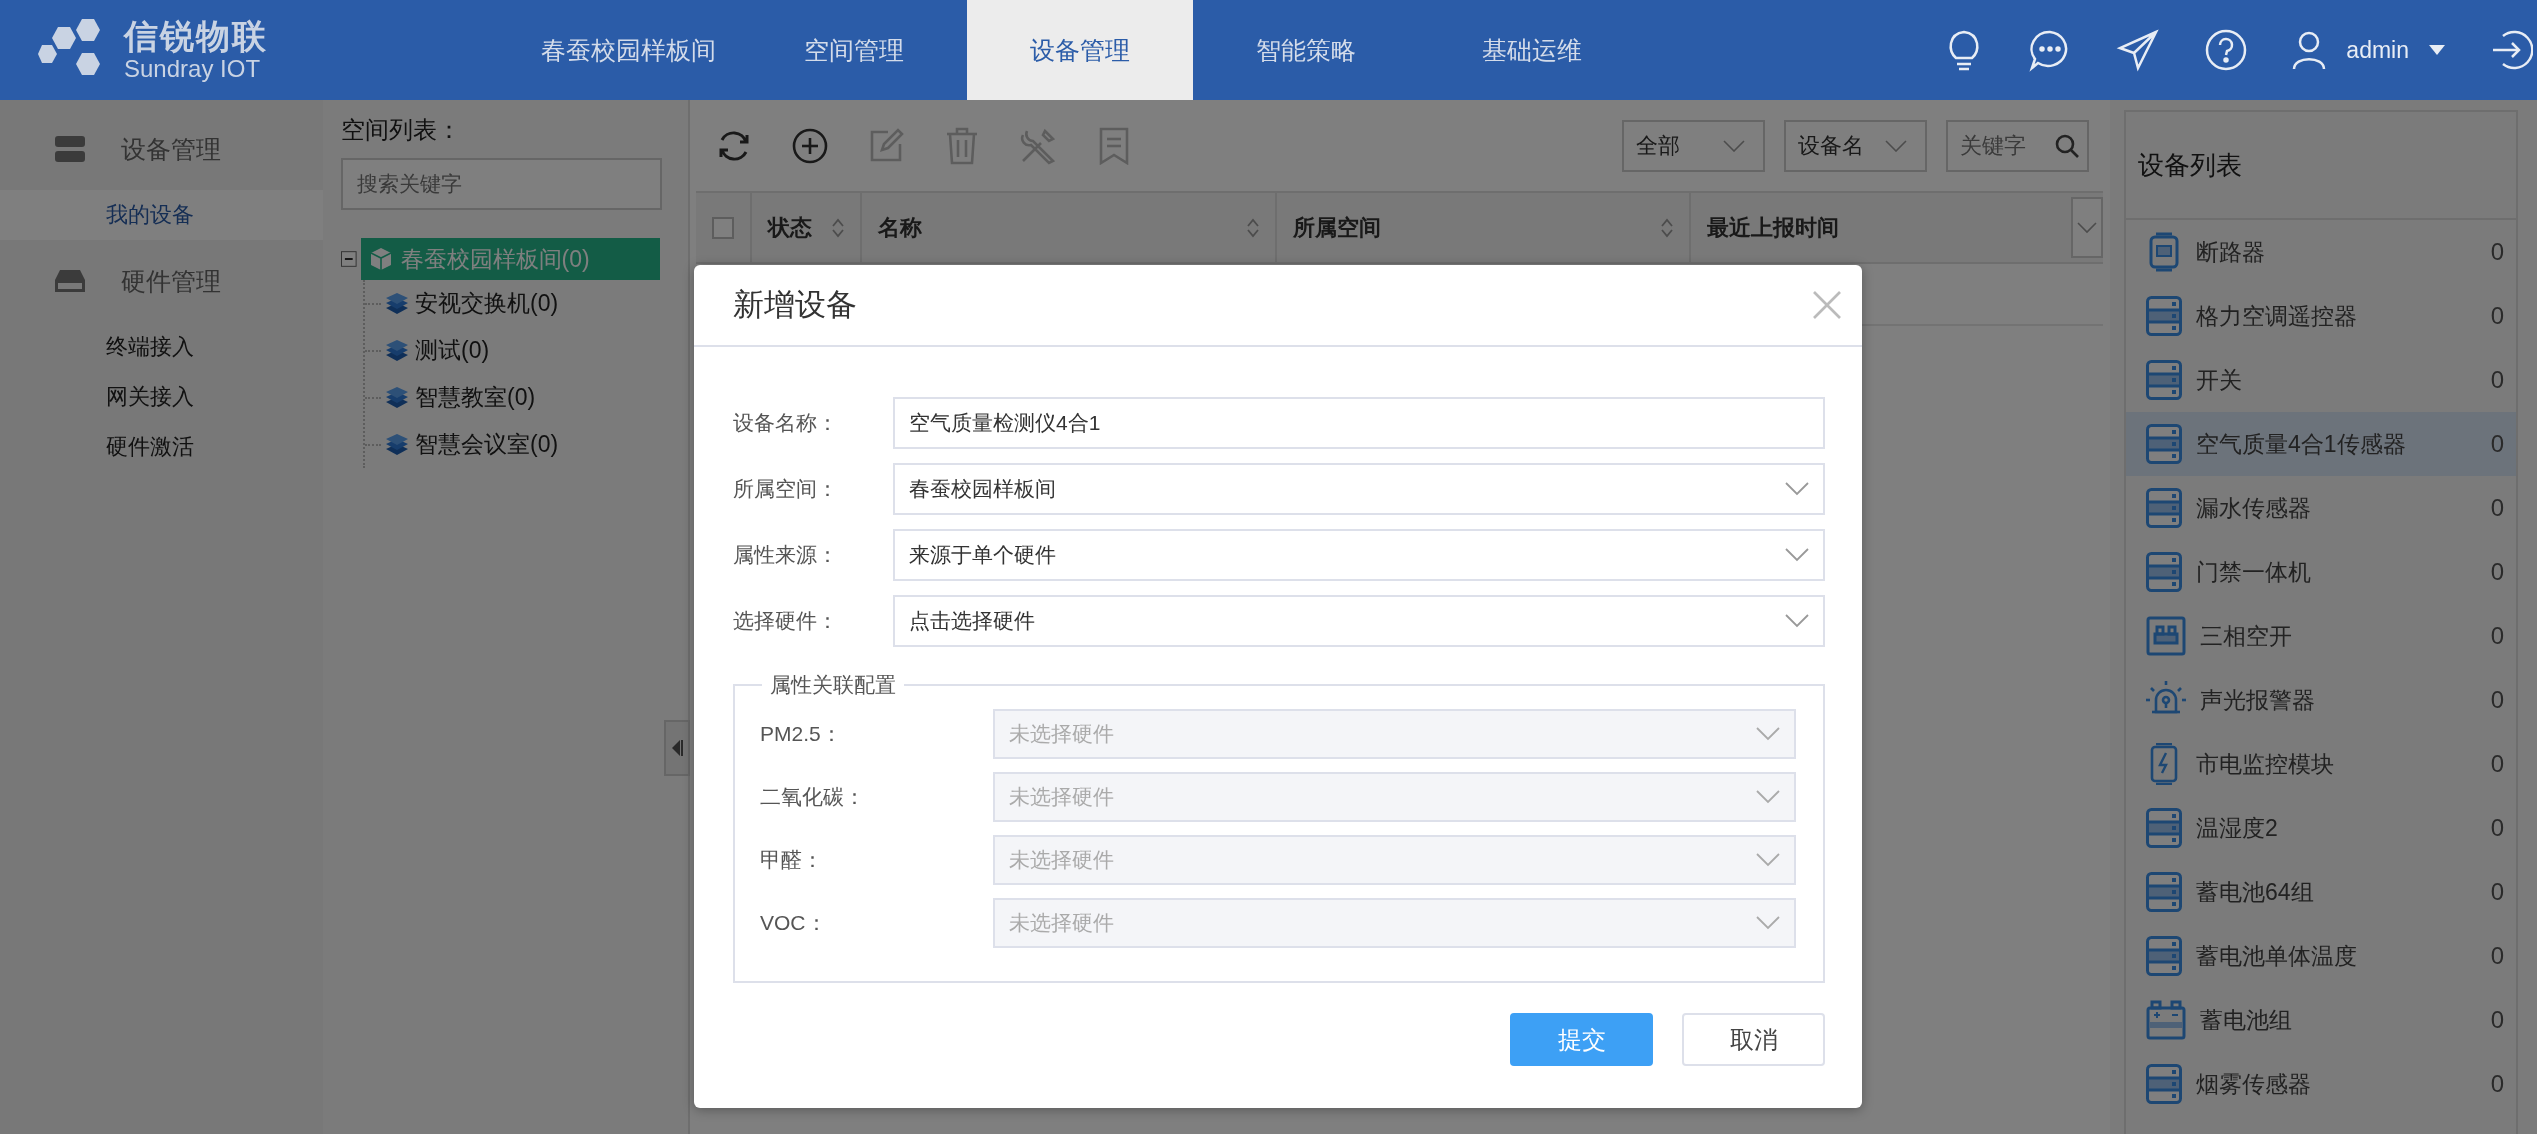 The height and width of the screenshot is (1134, 2537). I want to click on column-header: 名称, so click(1069, 227).